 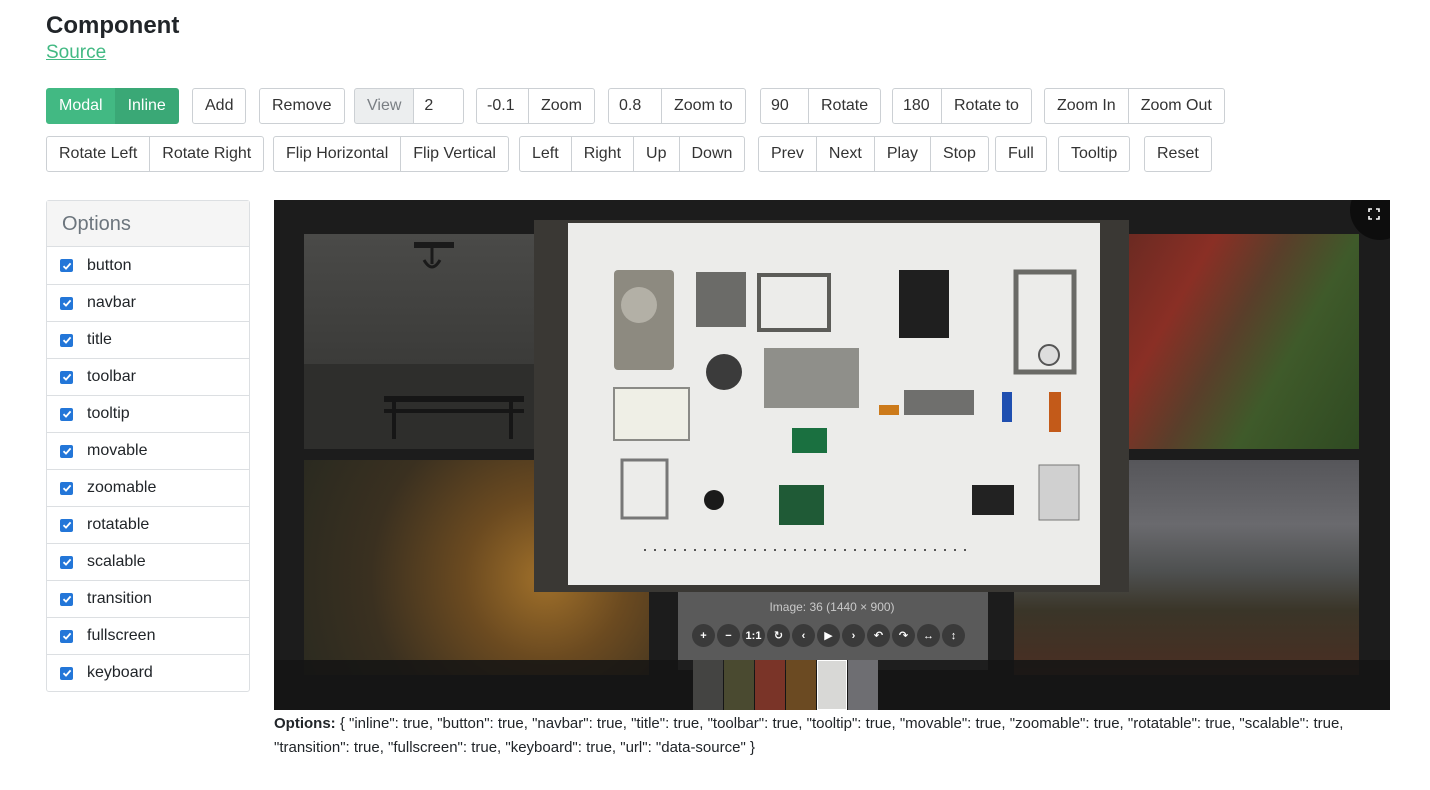 I want to click on play-button: Play, so click(x=902, y=154).